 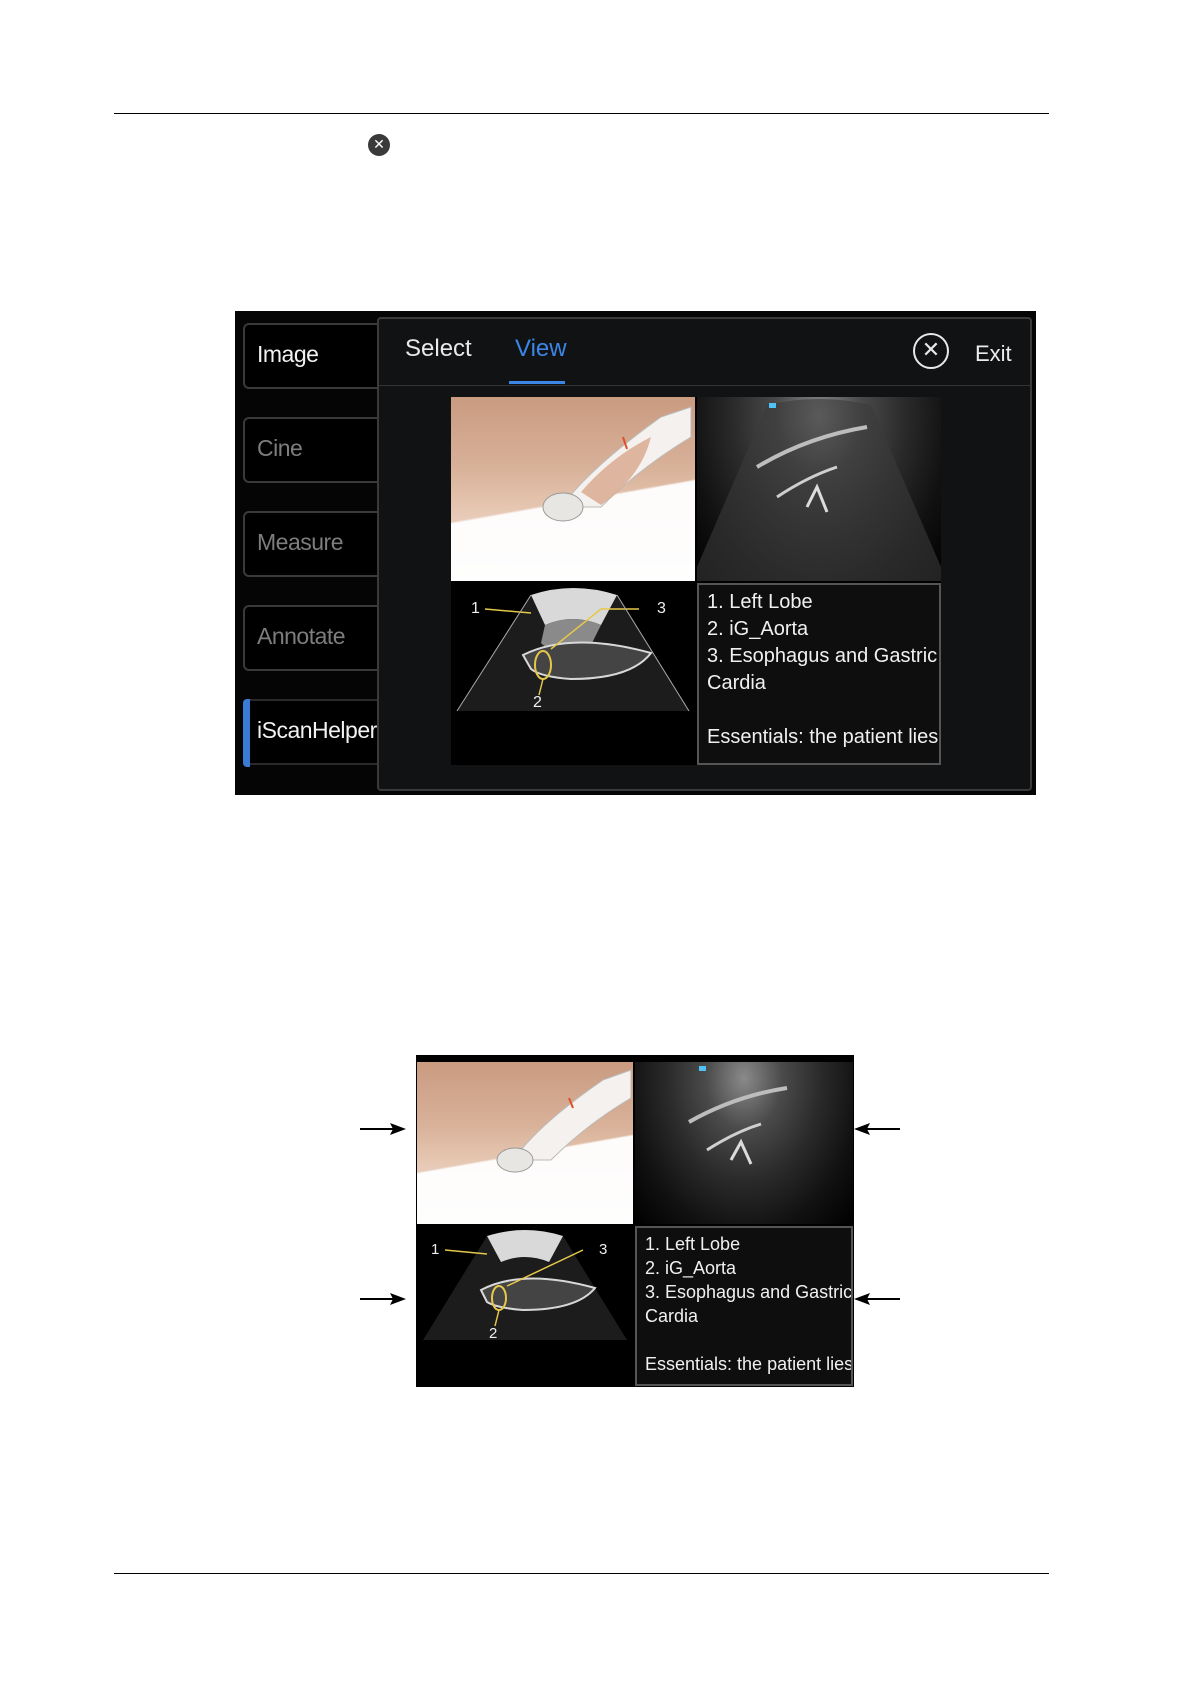 I want to click on active-tab-indicator, so click(x=246, y=733).